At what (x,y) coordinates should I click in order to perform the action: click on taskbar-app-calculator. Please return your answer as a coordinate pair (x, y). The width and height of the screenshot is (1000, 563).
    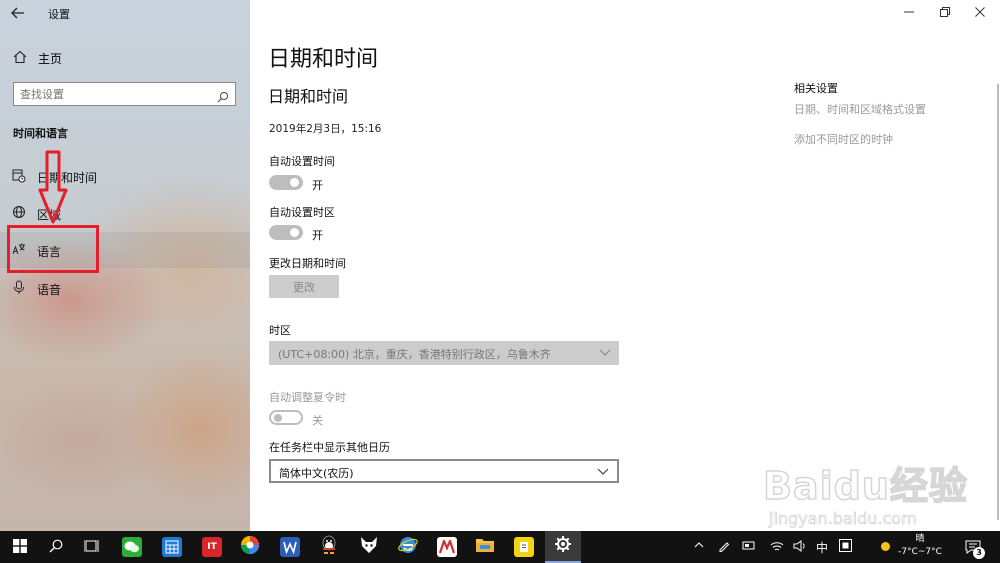
    Looking at the image, I should click on (172, 547).